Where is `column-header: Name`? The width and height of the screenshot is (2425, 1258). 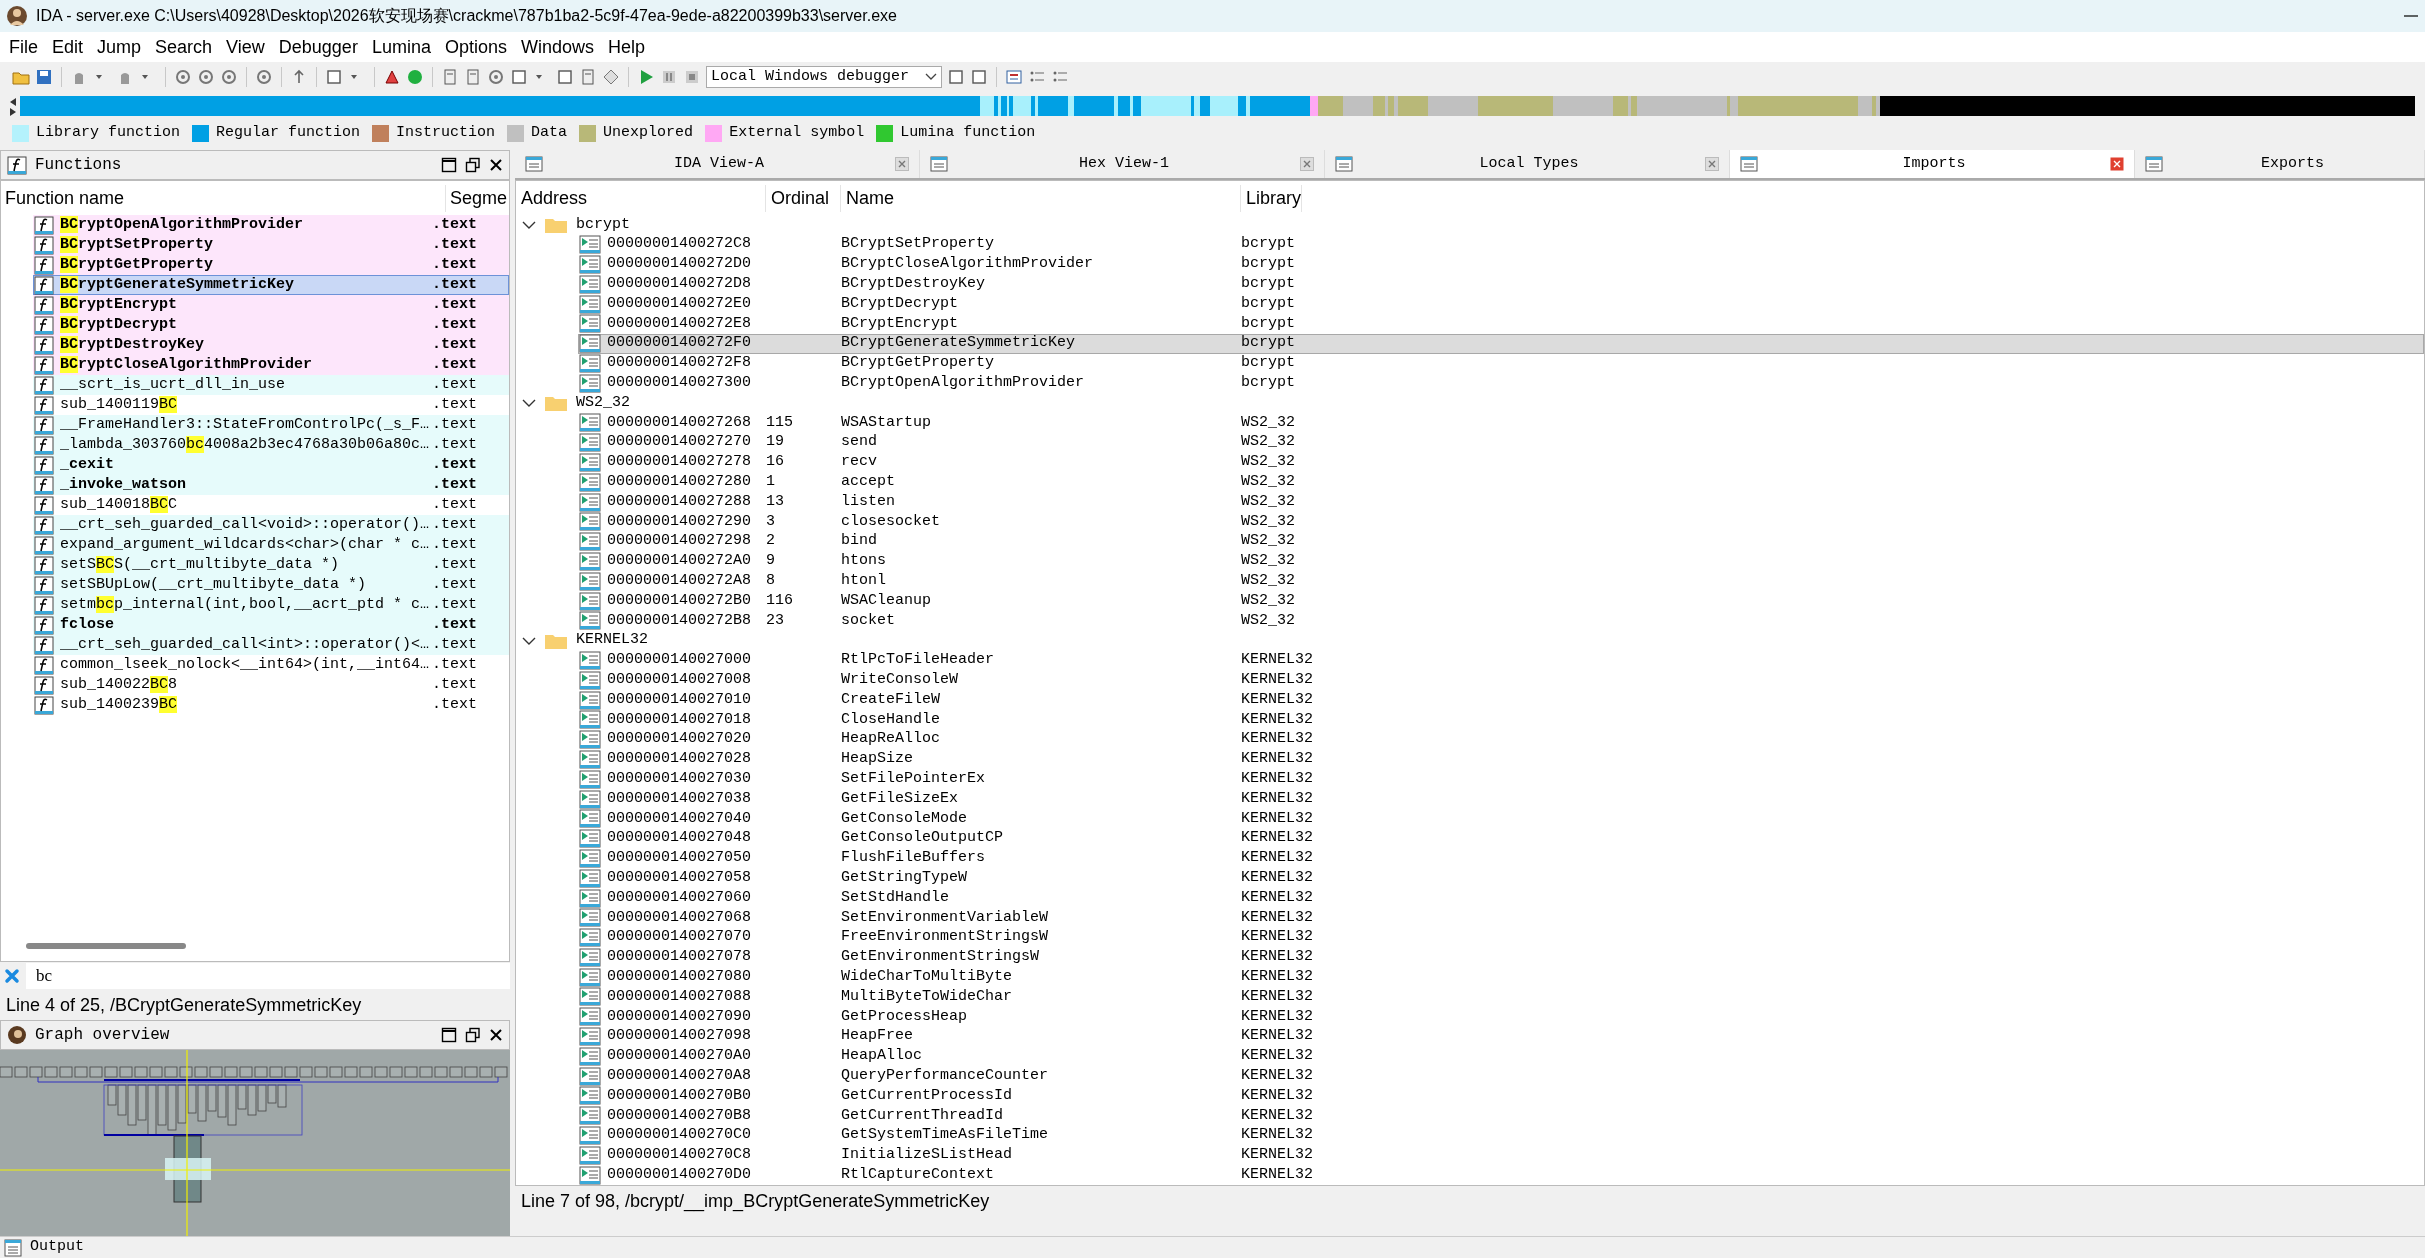 column-header: Name is located at coordinates (1041, 198).